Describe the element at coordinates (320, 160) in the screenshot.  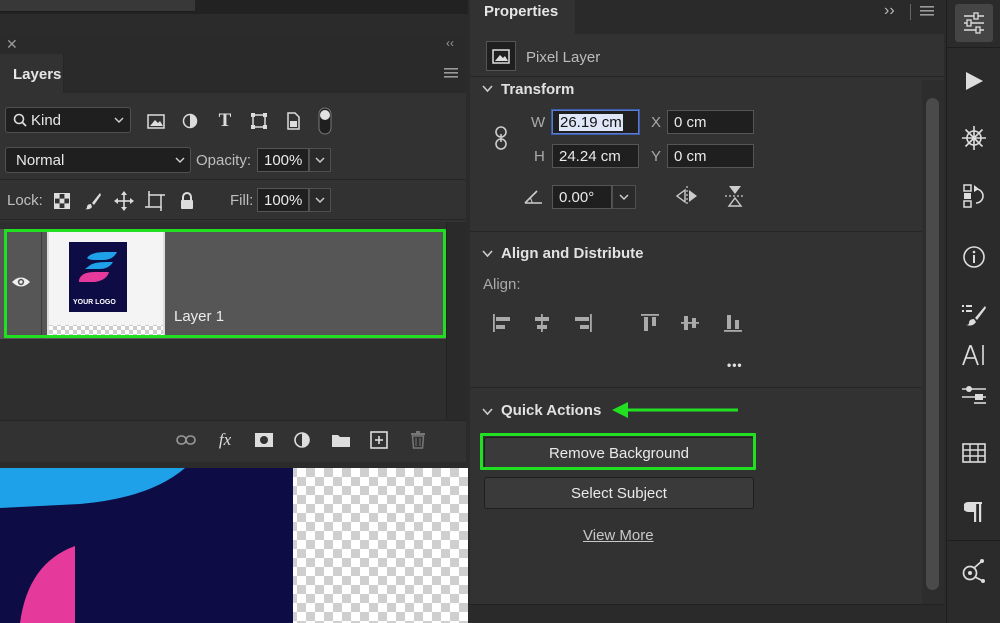
I see `opacity-dropdown` at that location.